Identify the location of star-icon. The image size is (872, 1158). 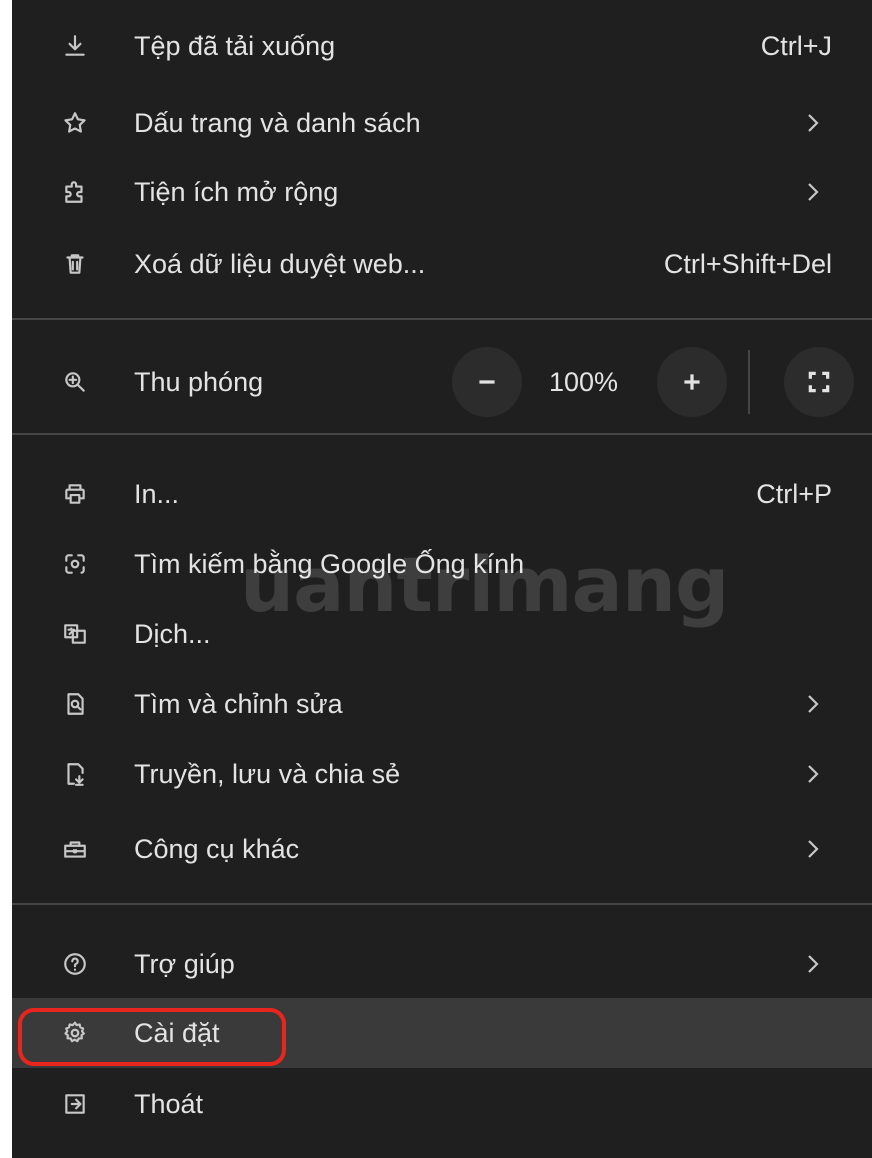
(75, 123).